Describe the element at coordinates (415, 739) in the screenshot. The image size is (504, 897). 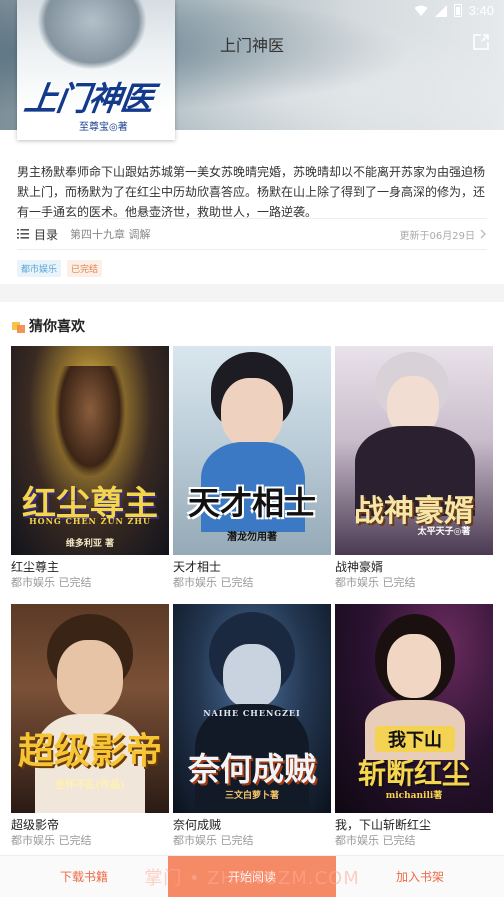
I see `cover-top-text: 我下山` at that location.